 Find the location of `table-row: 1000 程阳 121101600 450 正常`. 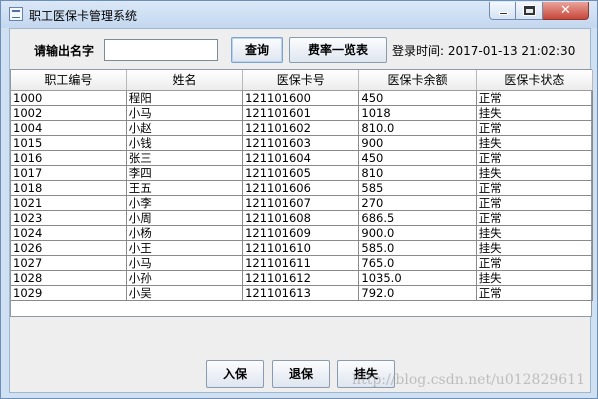

table-row: 1000 程阳 121101600 450 正常 is located at coordinates (302, 98).